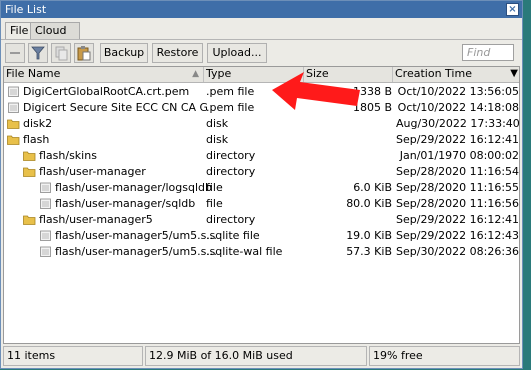 Image resolution: width=531 pixels, height=370 pixels. Describe the element at coordinates (68, 155) in the screenshot. I see `file-name-text: flash/skins` at that location.